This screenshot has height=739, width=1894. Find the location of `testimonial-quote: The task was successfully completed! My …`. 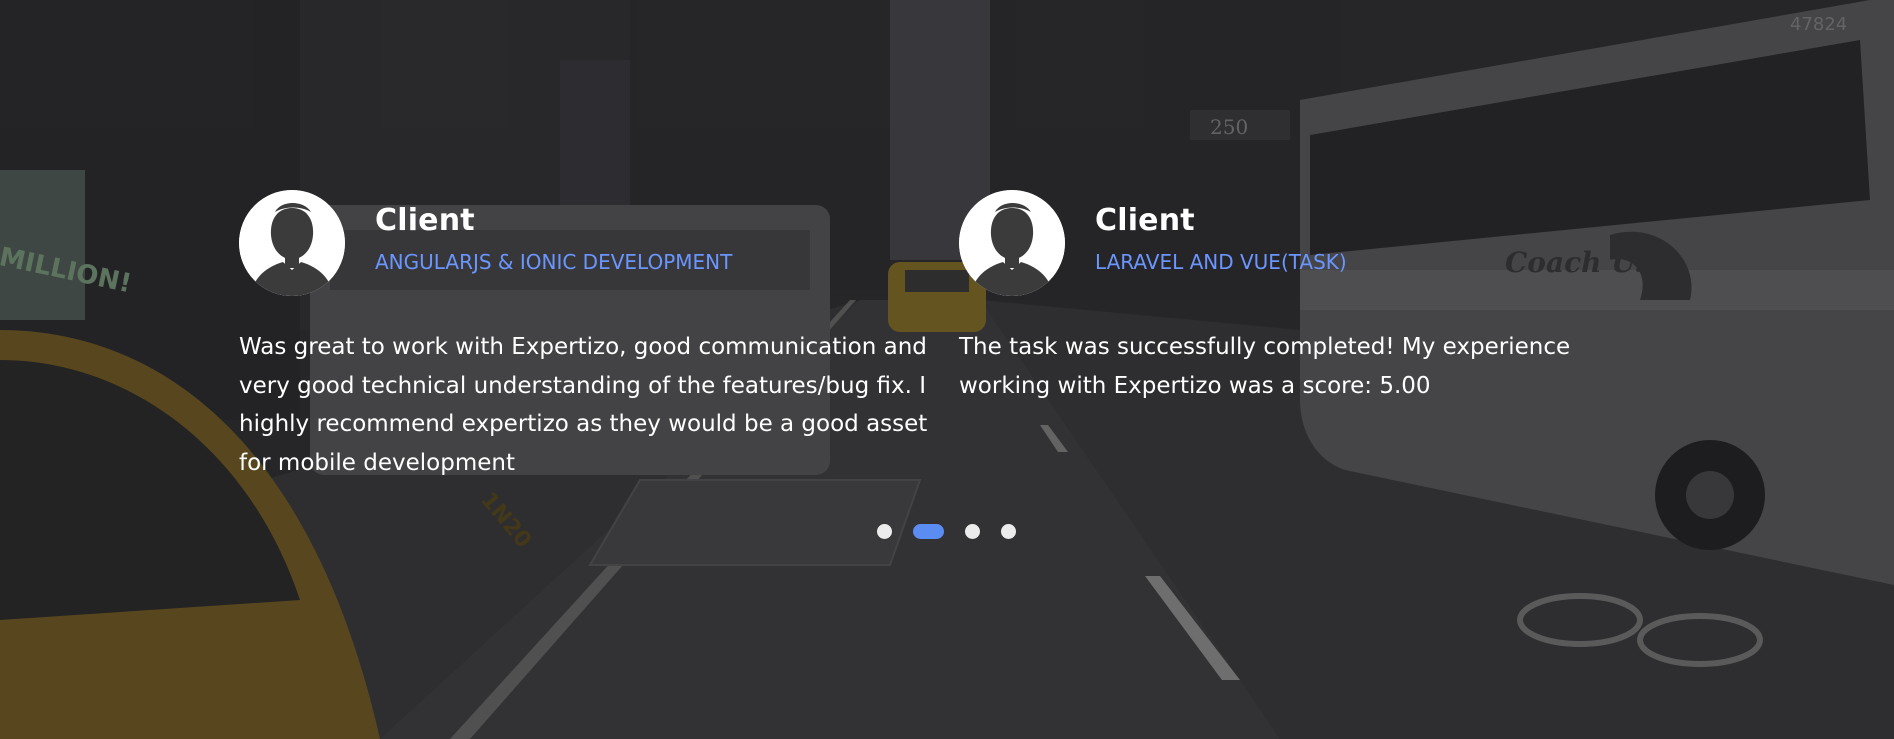

testimonial-quote: The task was successfully completed! My … is located at coordinates (1265, 366).